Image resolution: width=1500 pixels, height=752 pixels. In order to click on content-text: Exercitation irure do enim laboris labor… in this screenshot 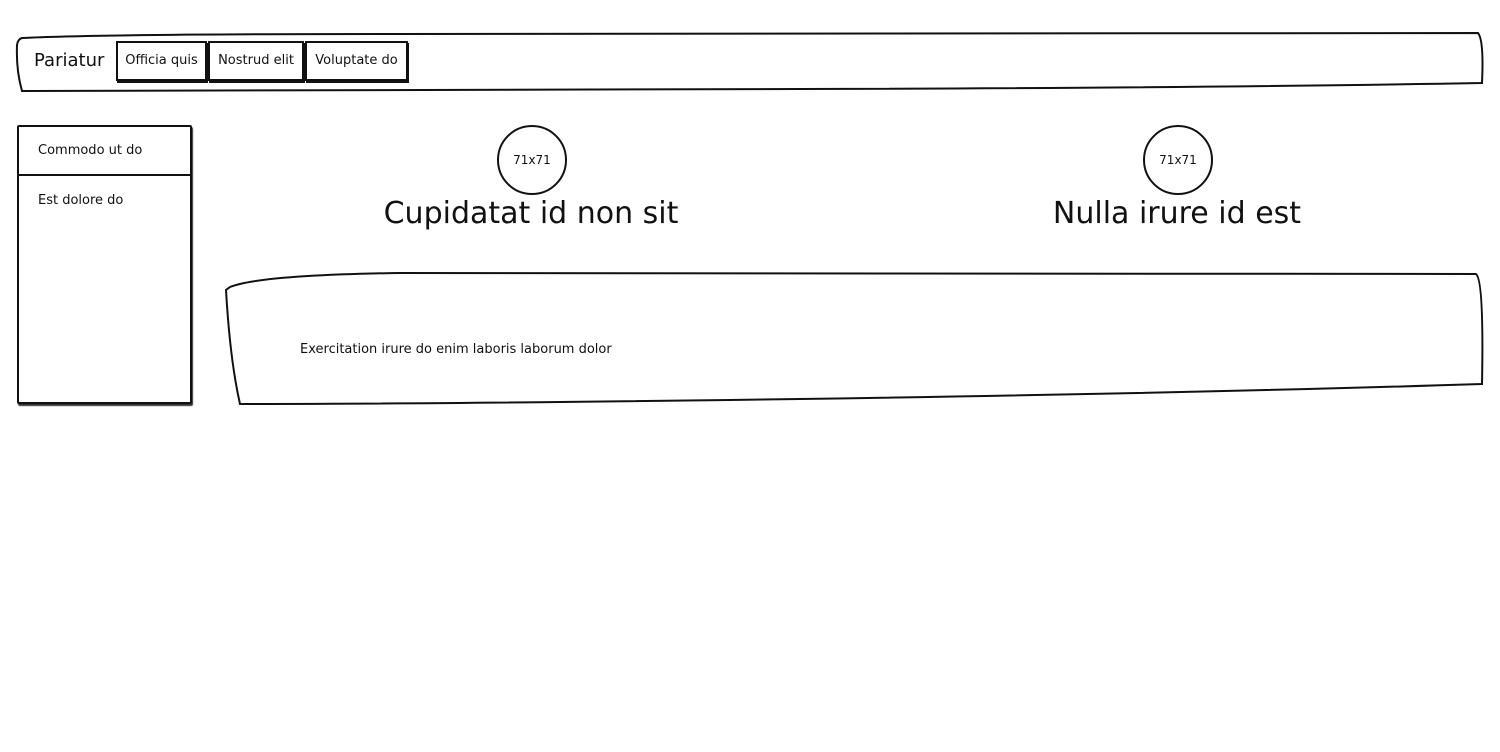, I will do `click(456, 349)`.